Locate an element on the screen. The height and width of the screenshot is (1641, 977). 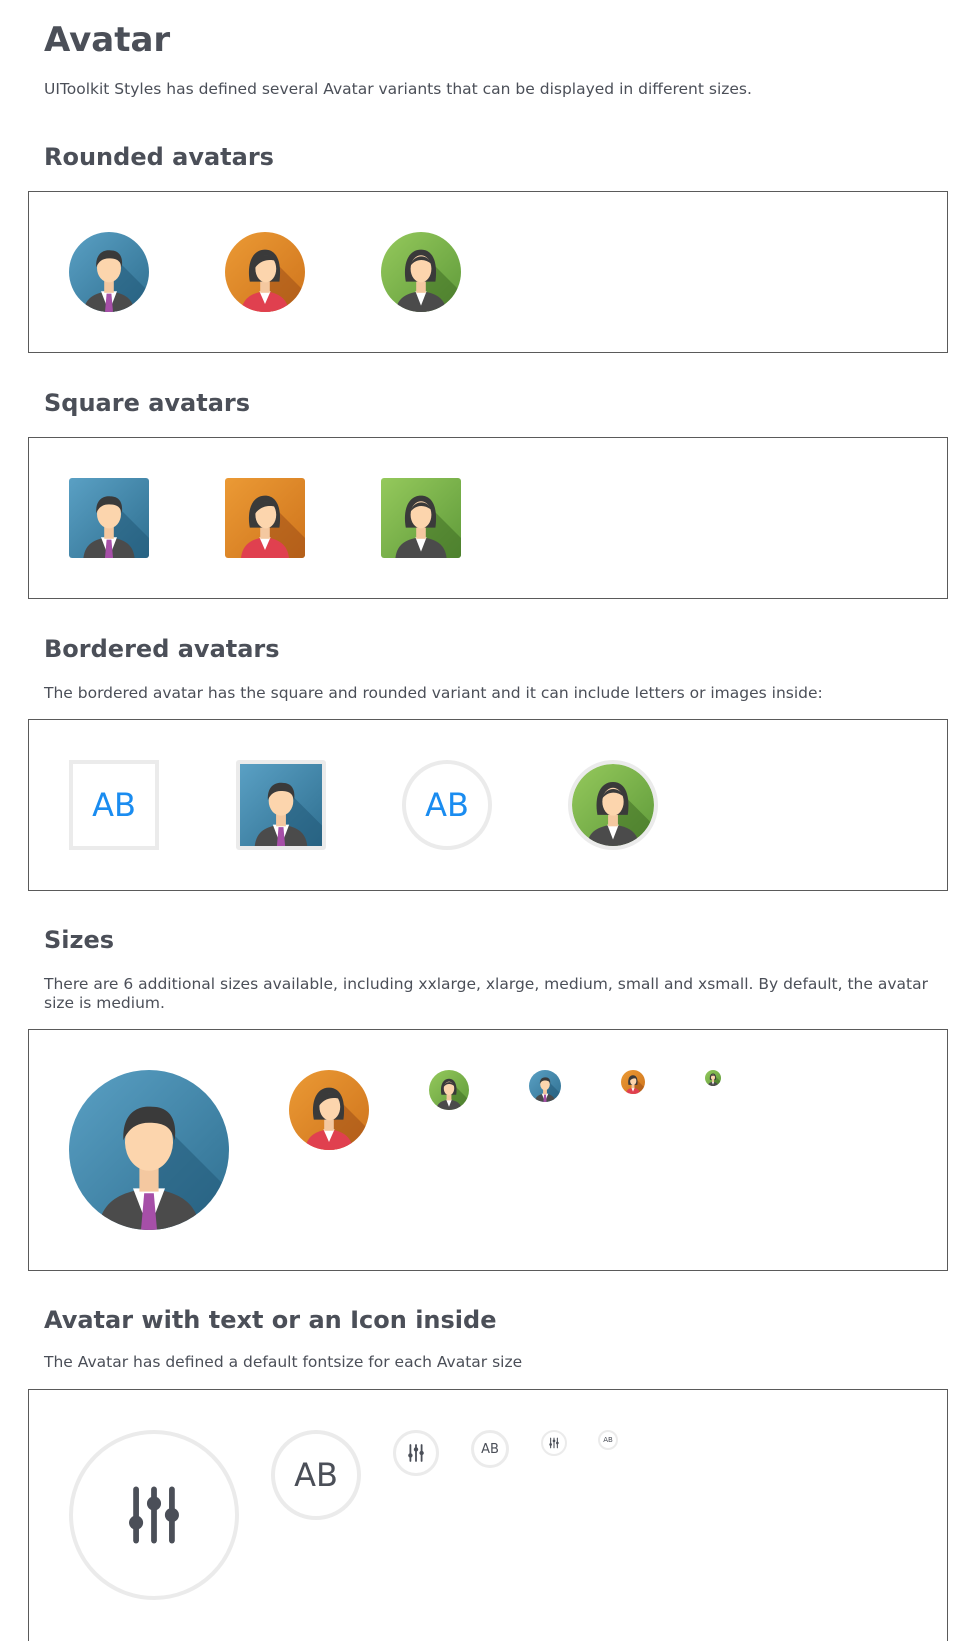
avatar-bordered-round-image is located at coordinates (613, 805).